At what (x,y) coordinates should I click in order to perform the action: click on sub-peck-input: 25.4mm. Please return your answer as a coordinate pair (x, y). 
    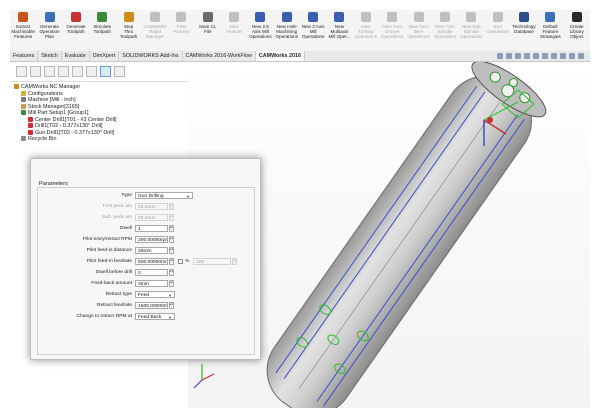
    Looking at the image, I should click on (151, 217).